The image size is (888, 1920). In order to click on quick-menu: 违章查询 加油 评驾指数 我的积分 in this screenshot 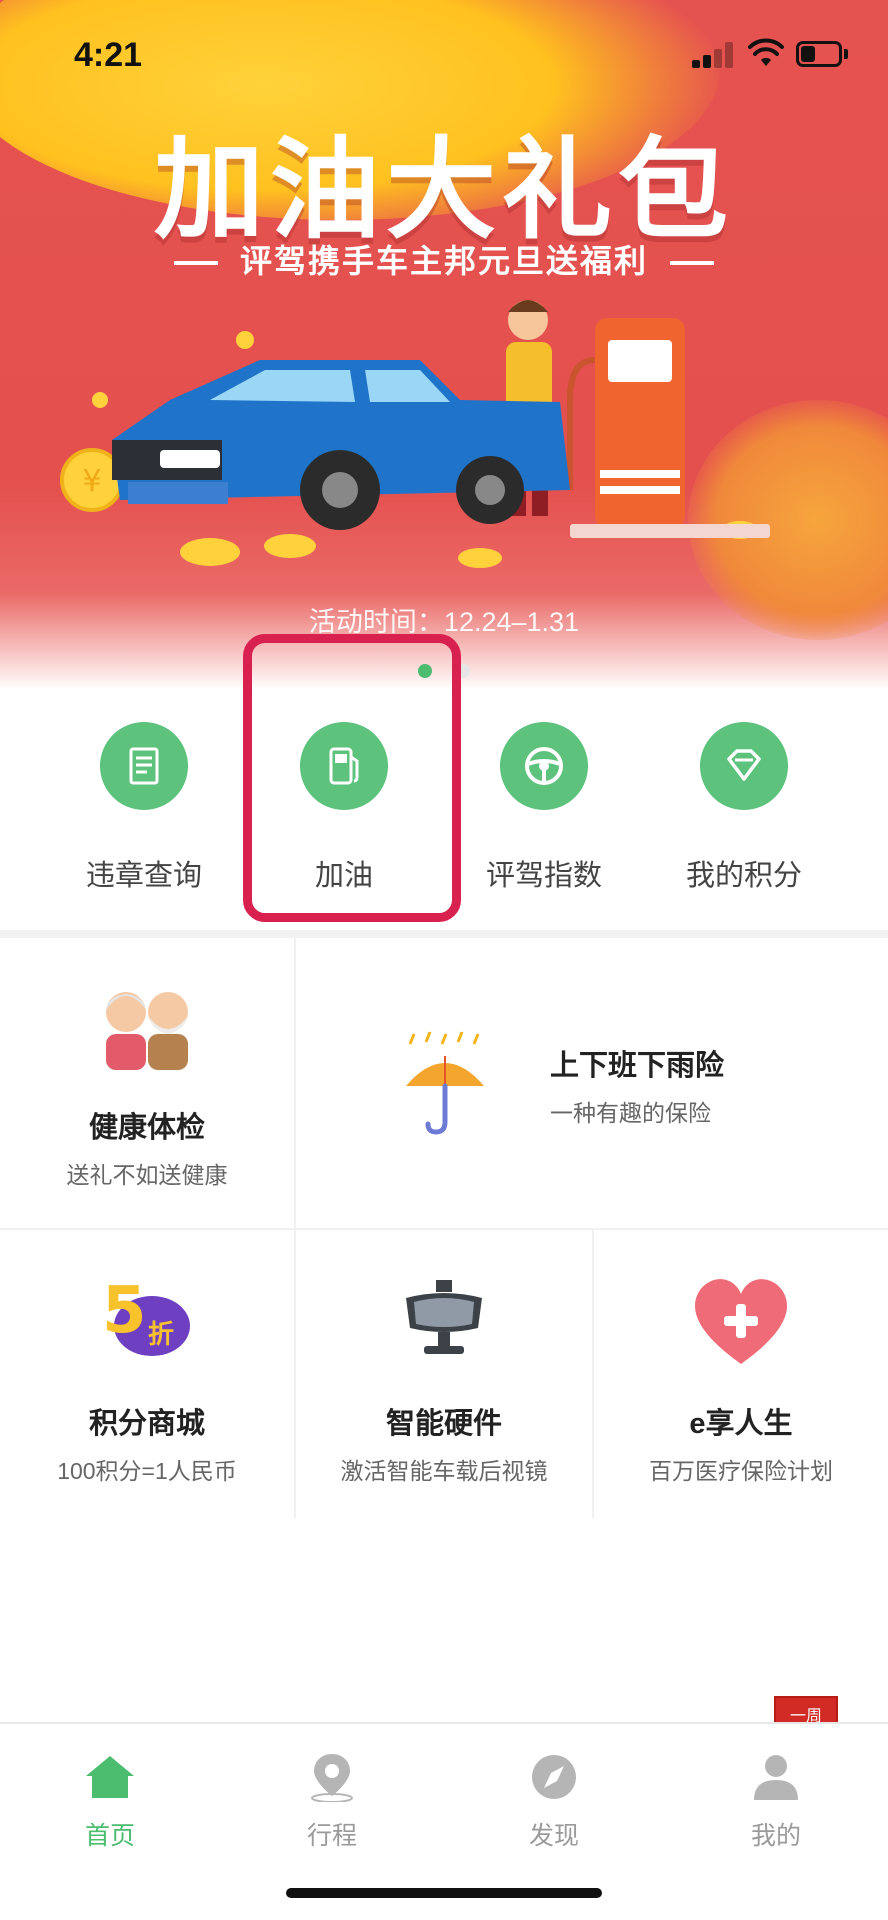, I will do `click(444, 810)`.